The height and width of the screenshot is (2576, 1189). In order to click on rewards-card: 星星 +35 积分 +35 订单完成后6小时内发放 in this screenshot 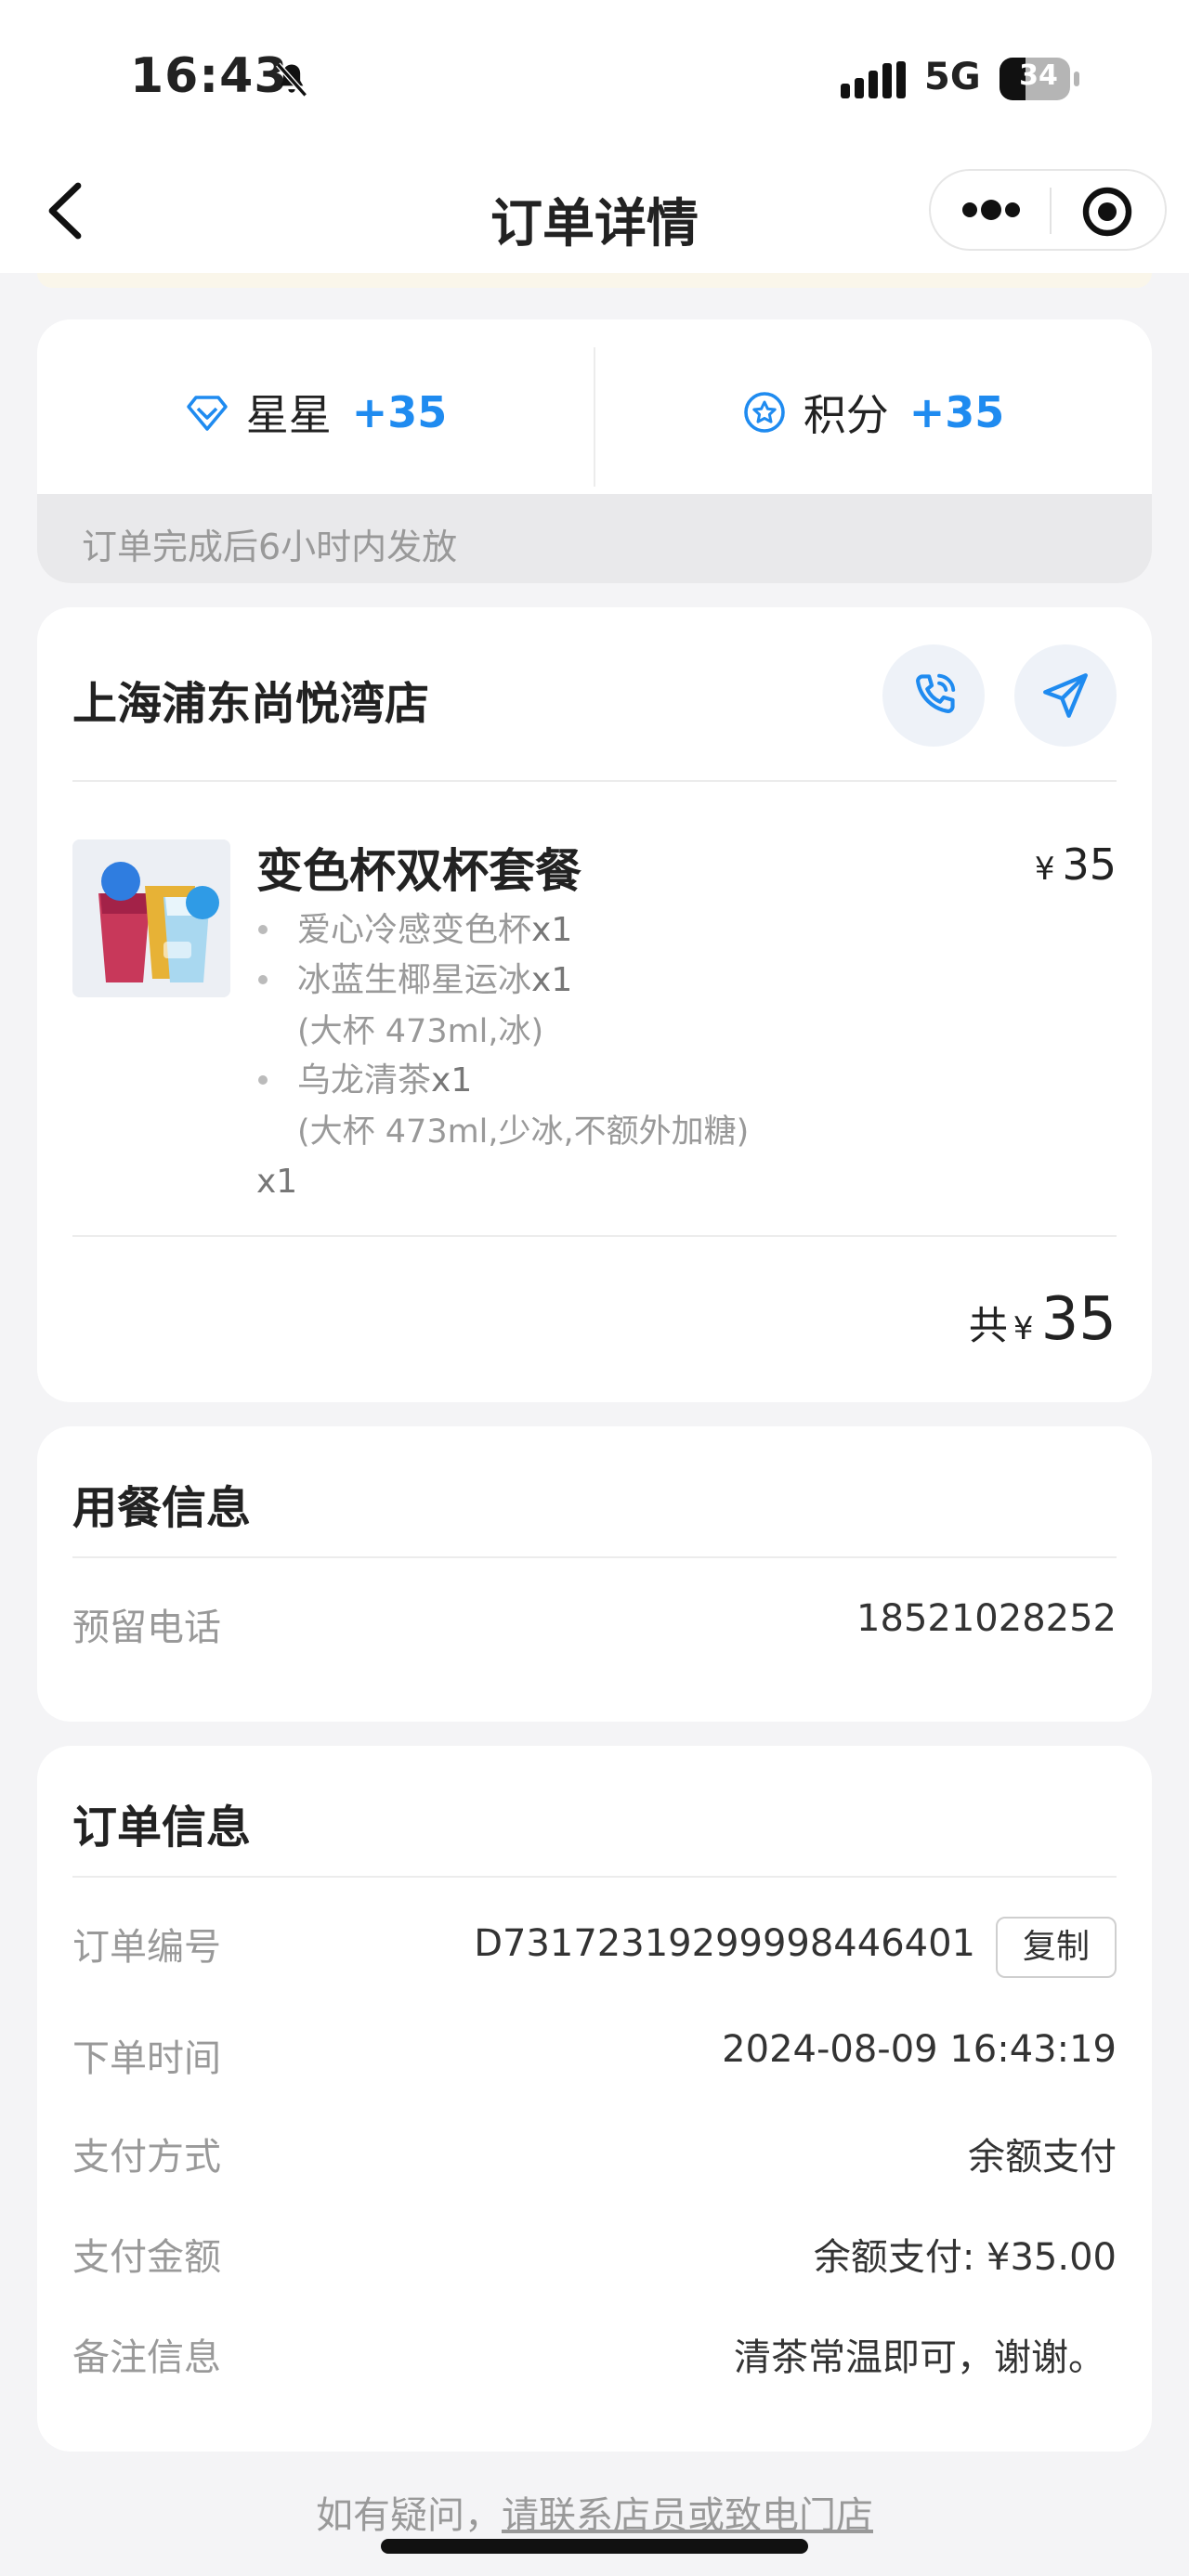, I will do `click(594, 451)`.